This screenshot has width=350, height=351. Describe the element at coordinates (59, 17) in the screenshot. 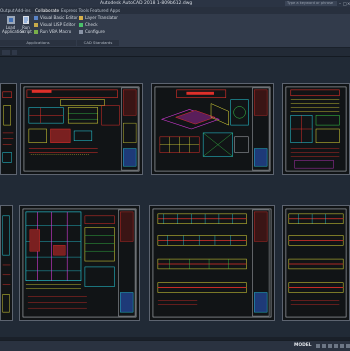

I see `visual-basic-editor-label: Visual Basic Editor` at that location.